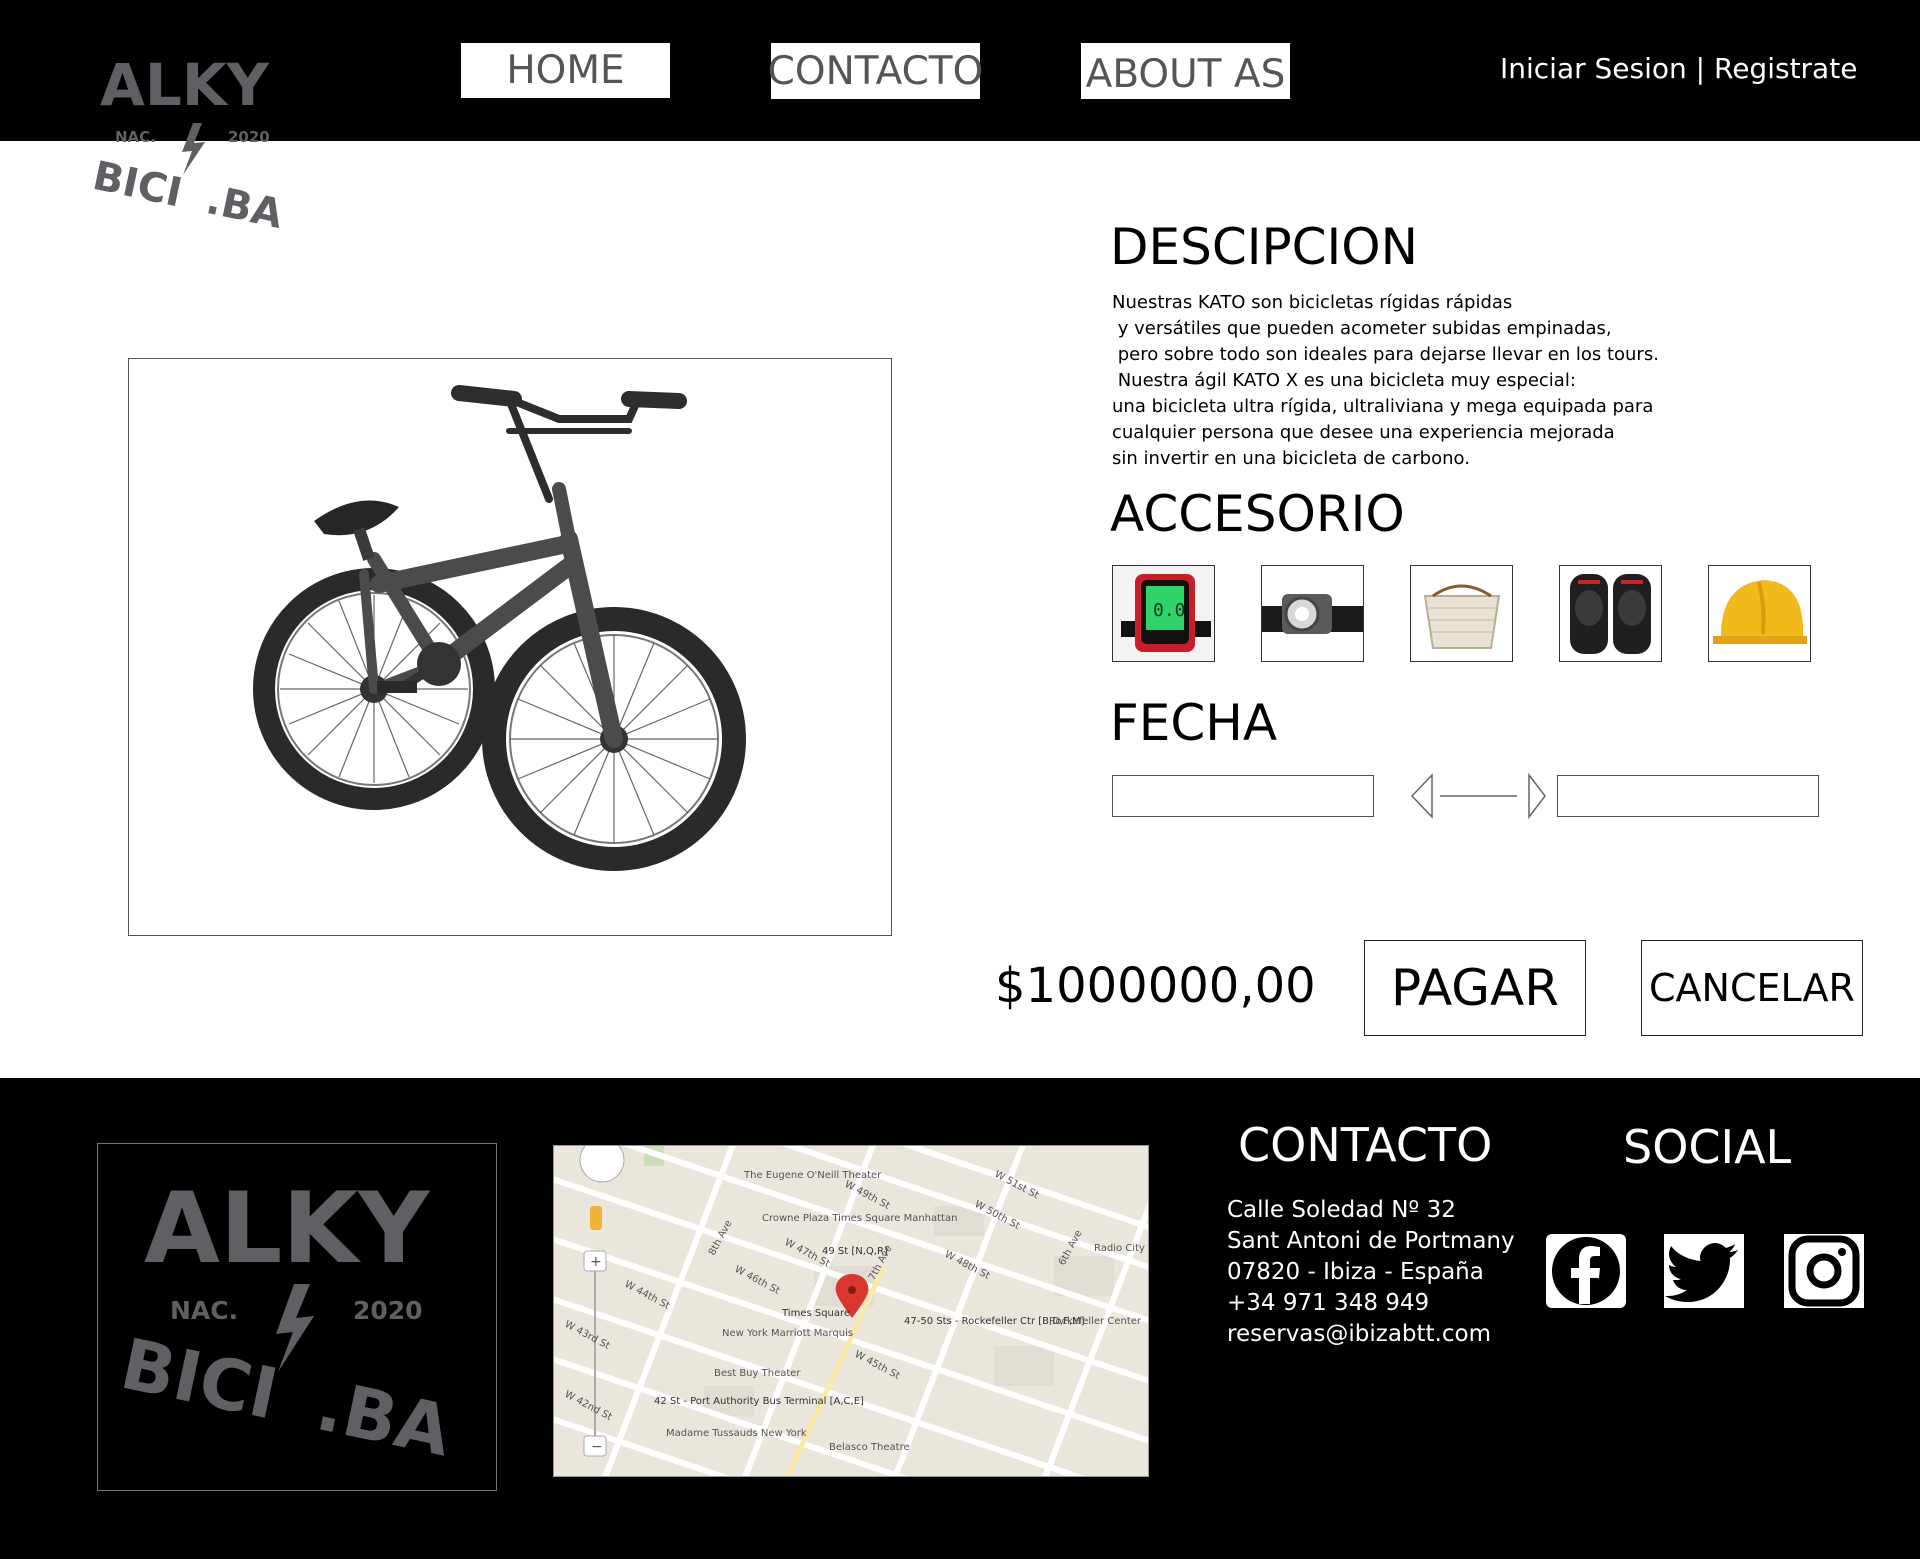  I want to click on map-label: Rockefeller Center, so click(1095, 1321).